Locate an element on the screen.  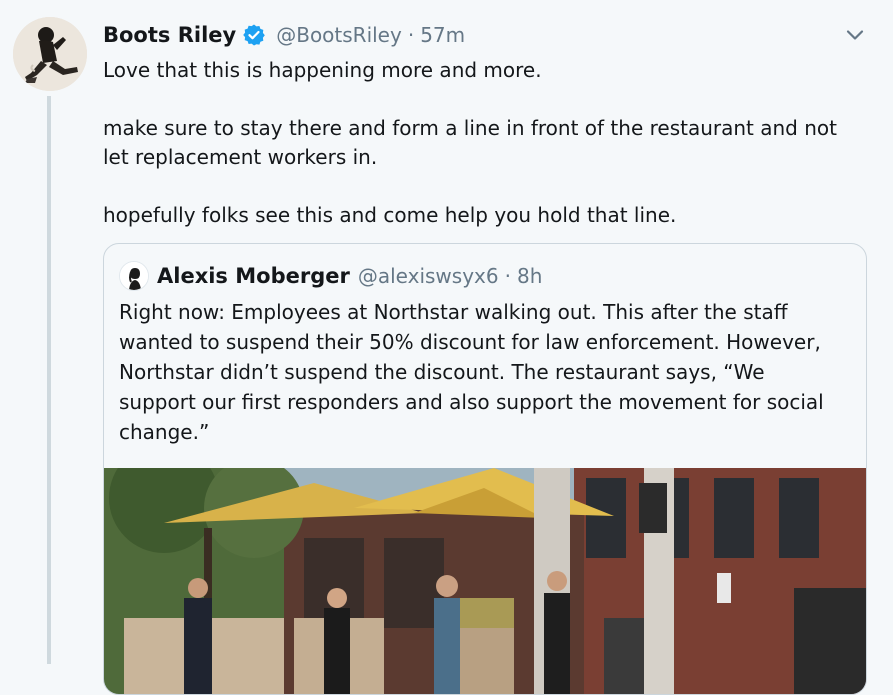
tweet-line: let replacement workers in. is located at coordinates (240, 157).